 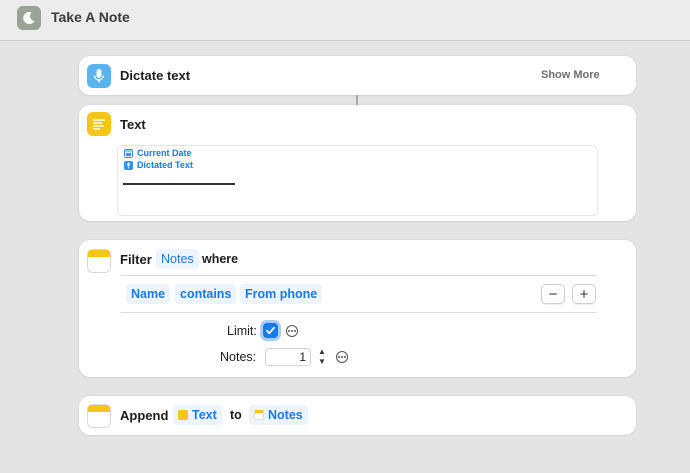 What do you see at coordinates (29, 18) in the screenshot?
I see `moon-icon` at bounding box center [29, 18].